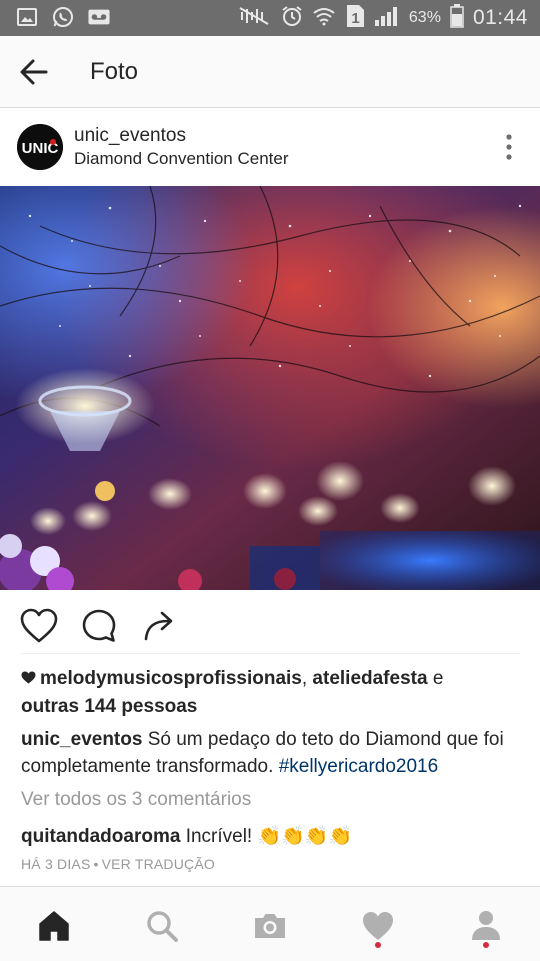 The width and height of the screenshot is (540, 961). I want to click on share-arrow-icon, so click(158, 626).